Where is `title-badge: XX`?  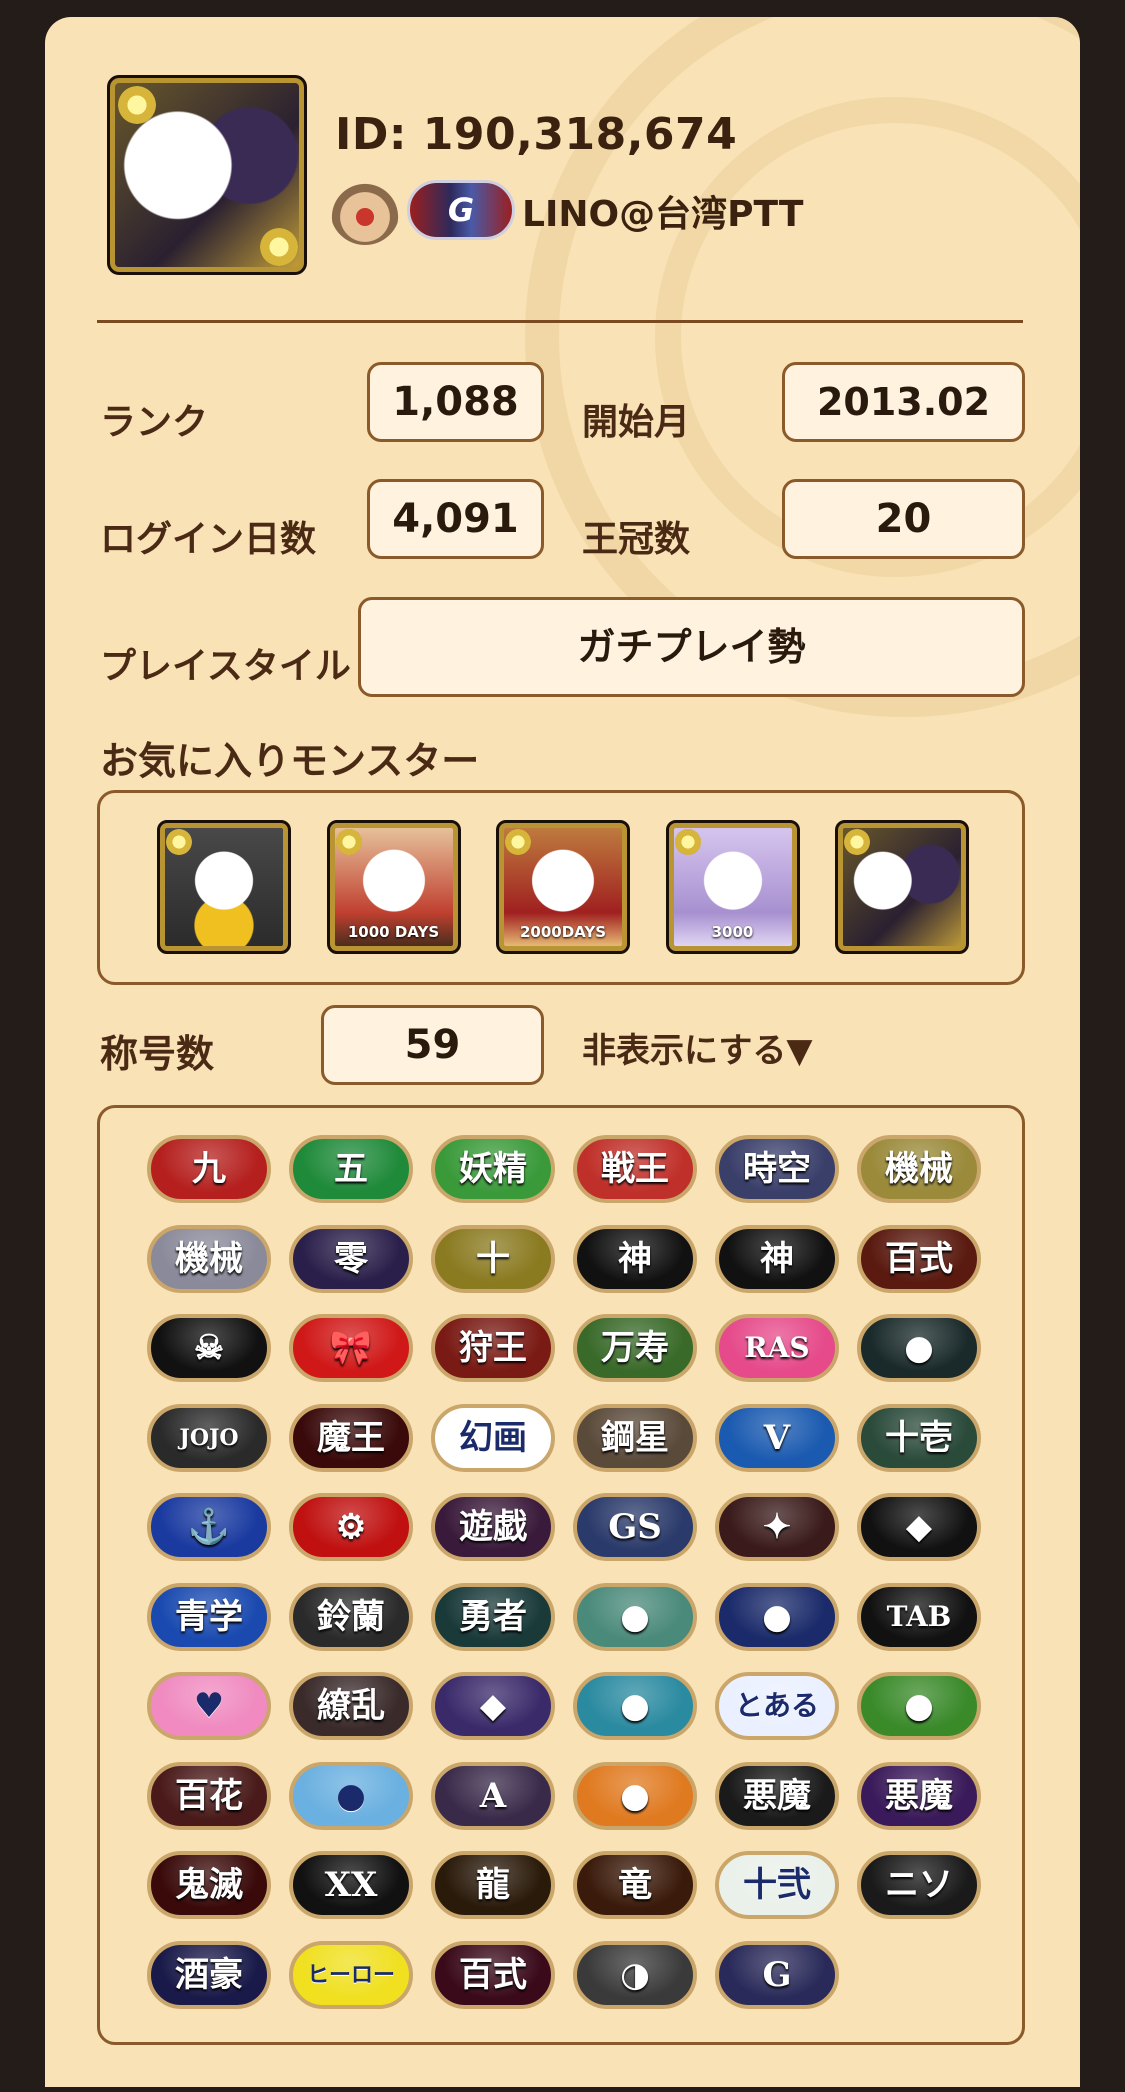
title-badge: XX is located at coordinates (351, 1885).